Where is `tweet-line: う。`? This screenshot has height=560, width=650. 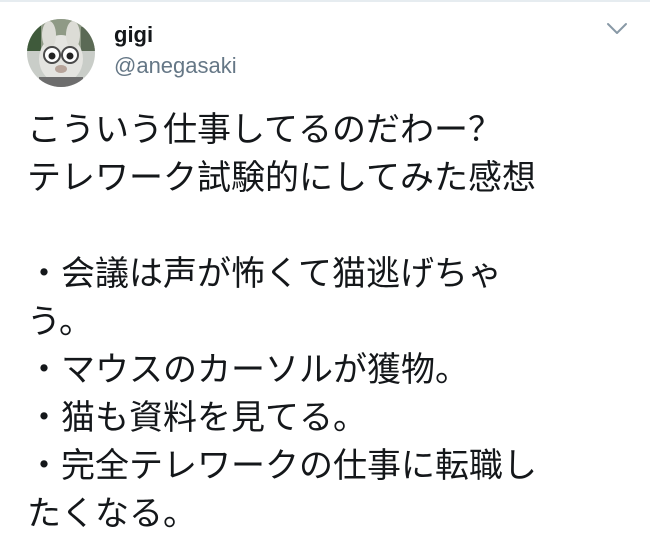 tweet-line: う。 is located at coordinates (60, 322).